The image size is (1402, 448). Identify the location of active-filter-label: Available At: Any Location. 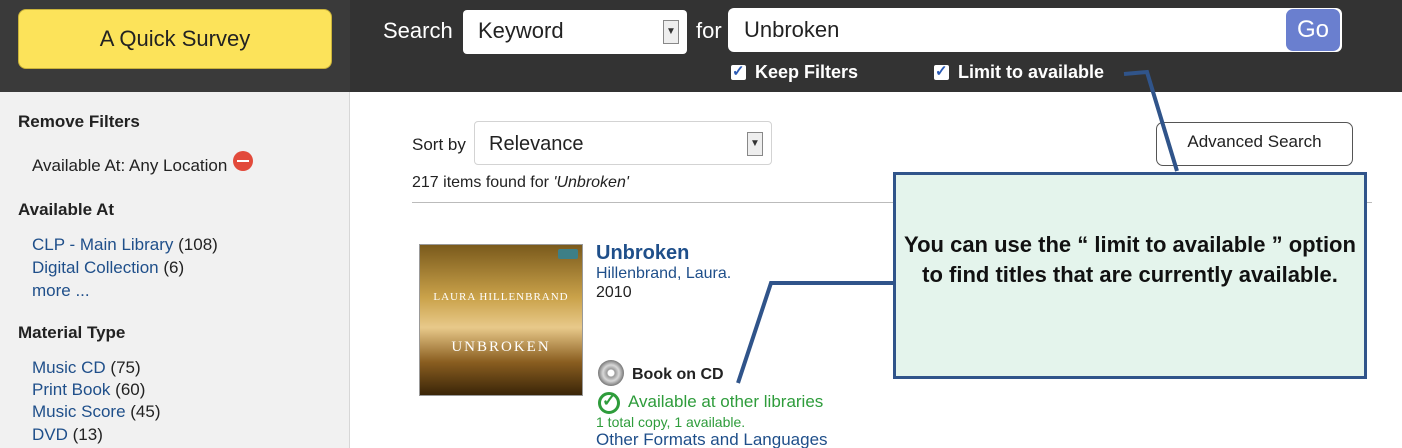
(130, 165).